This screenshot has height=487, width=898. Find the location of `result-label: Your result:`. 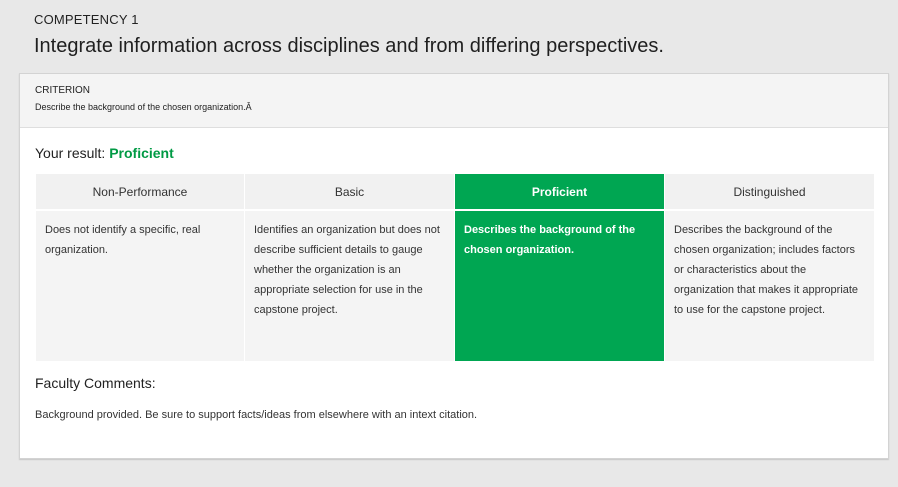

result-label: Your result: is located at coordinates (72, 153).